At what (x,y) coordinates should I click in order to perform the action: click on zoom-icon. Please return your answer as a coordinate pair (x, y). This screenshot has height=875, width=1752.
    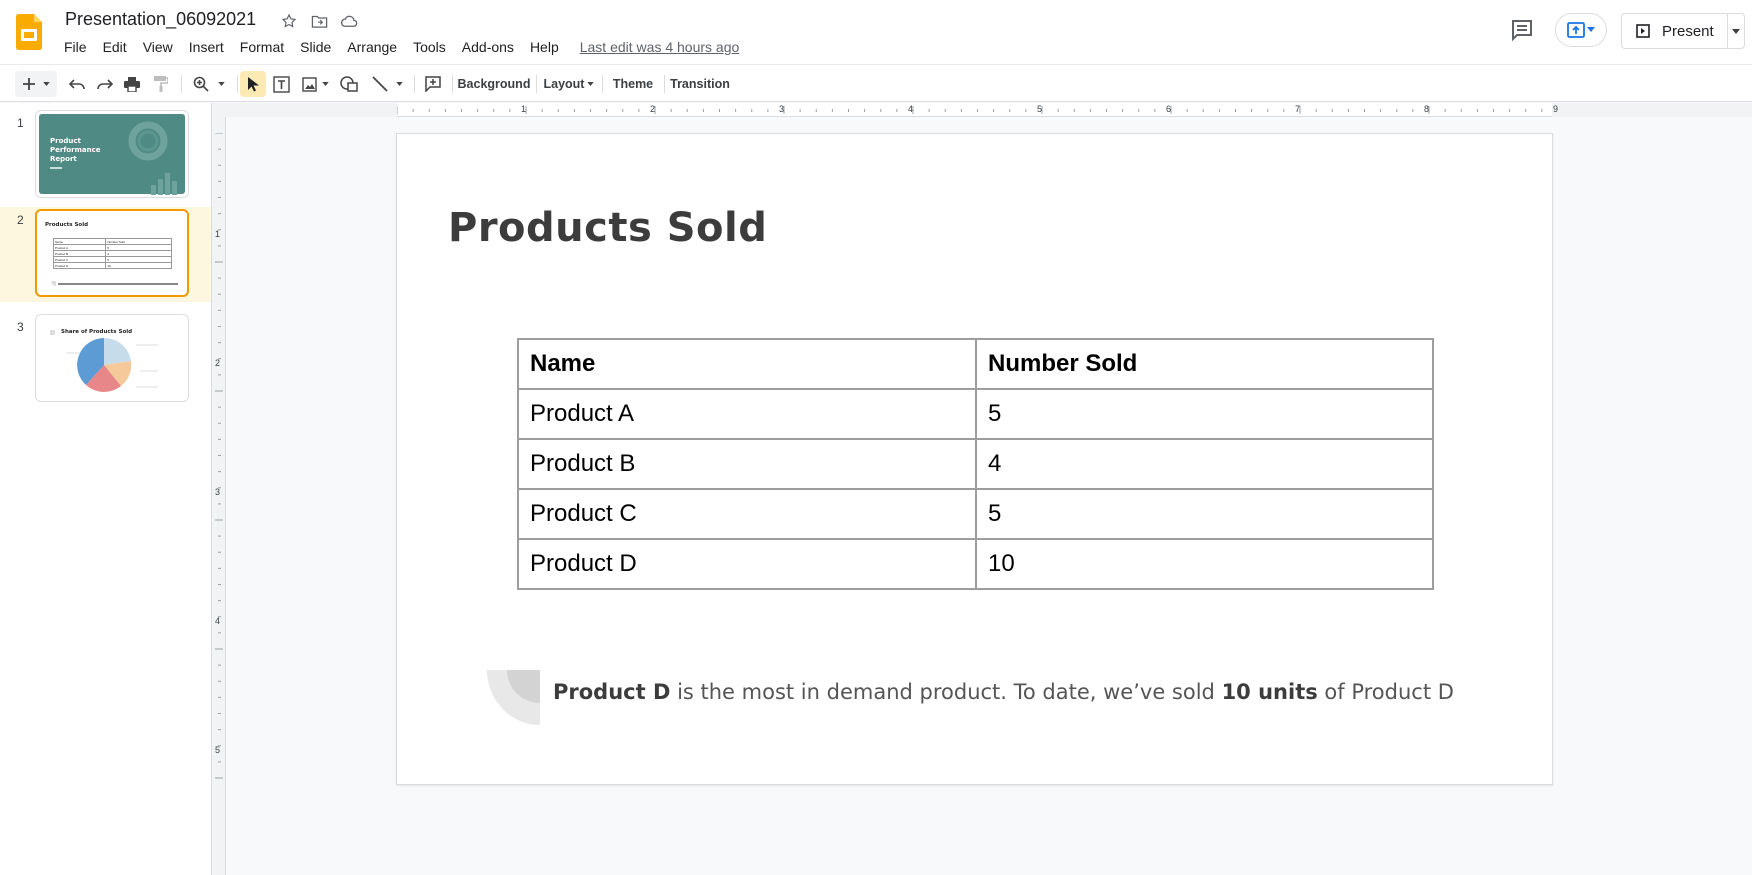
    Looking at the image, I should click on (201, 84).